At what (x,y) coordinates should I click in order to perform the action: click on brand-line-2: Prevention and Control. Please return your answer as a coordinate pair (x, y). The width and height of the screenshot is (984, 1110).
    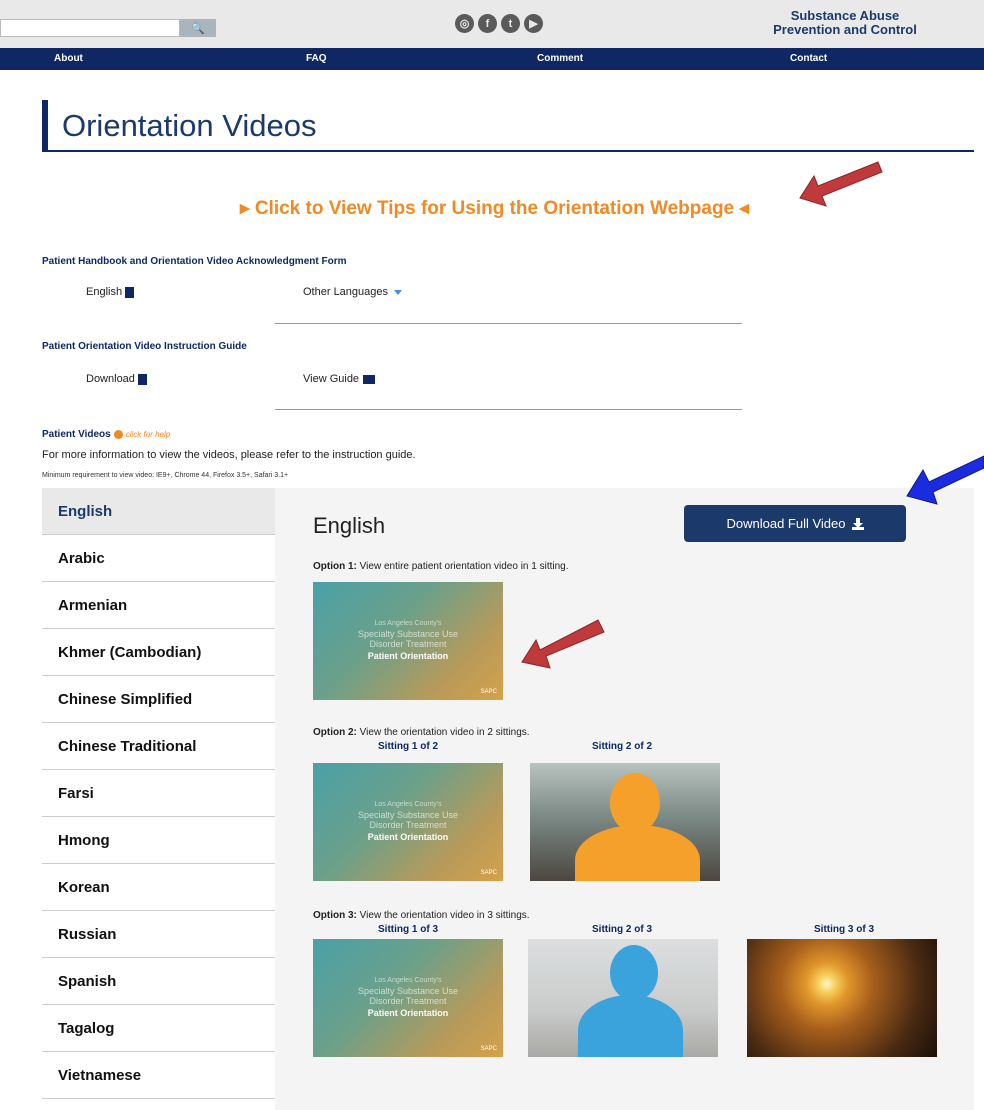
    Looking at the image, I should click on (845, 29).